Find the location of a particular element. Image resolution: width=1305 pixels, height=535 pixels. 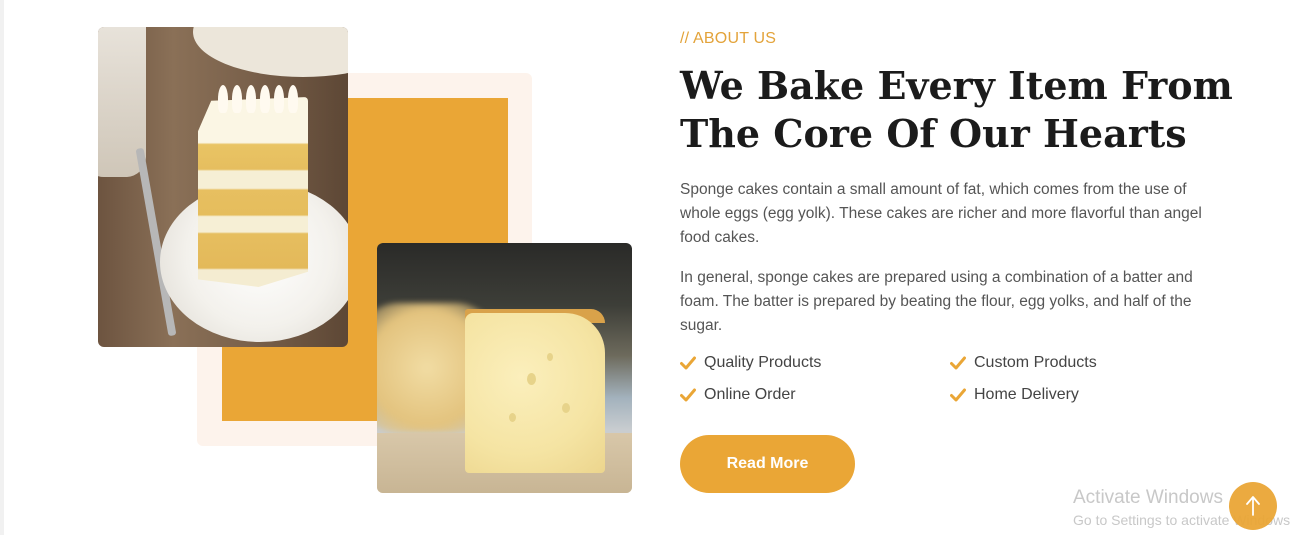

feature-item: Custom Products is located at coordinates (1023, 363).